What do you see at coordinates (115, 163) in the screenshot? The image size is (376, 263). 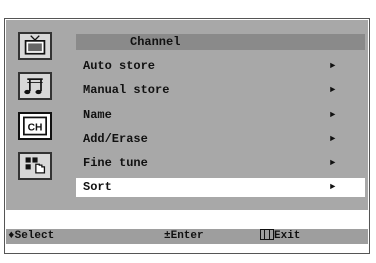 I see `menu-item-label: Fine tune` at bounding box center [115, 163].